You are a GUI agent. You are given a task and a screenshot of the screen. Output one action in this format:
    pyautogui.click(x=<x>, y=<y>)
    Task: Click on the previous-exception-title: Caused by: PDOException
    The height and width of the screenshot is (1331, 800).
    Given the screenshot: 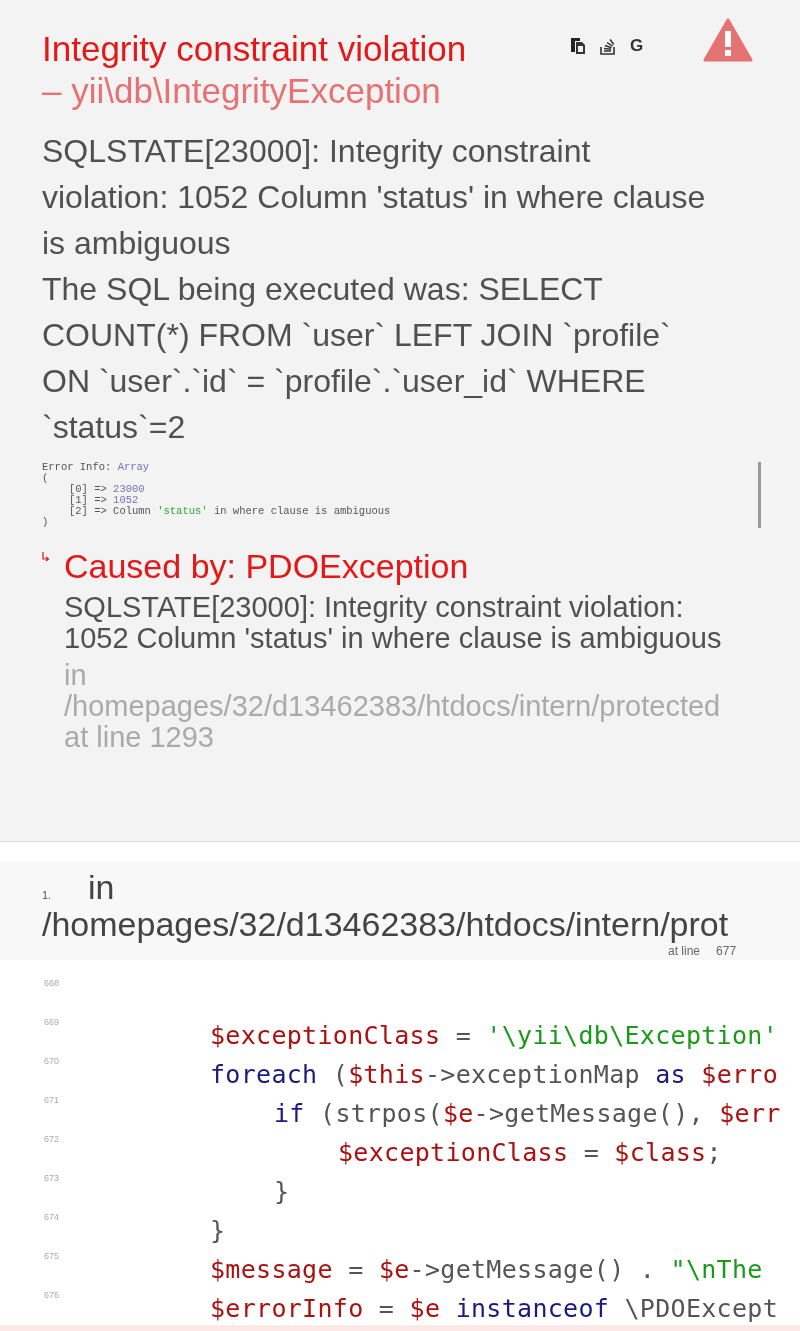 What is the action you would take?
    pyautogui.click(x=267, y=566)
    